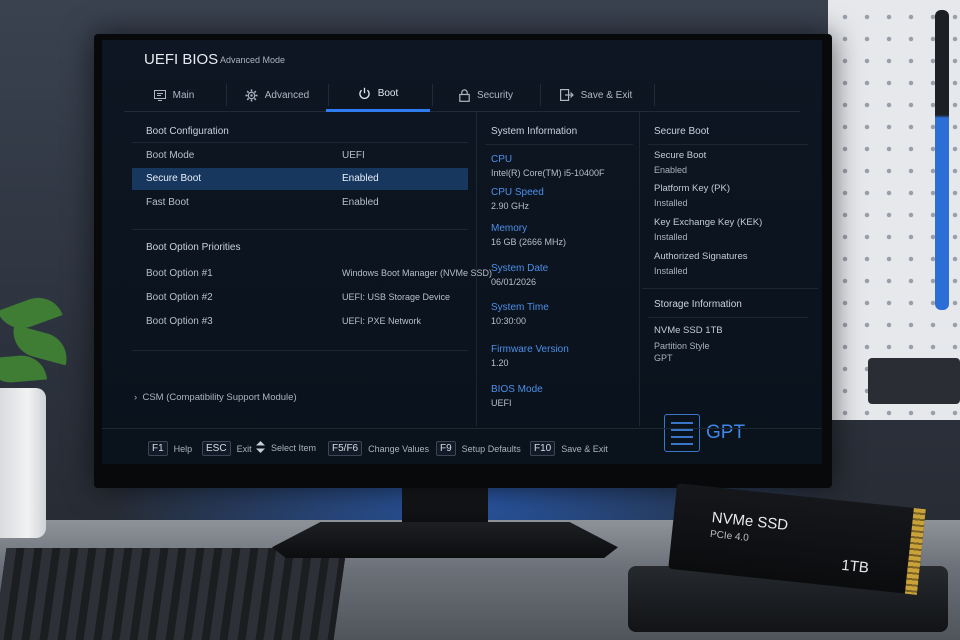 Image resolution: width=960 pixels, height=640 pixels. What do you see at coordinates (174, 178) in the screenshot?
I see `secure-boot-label: Secure Boot` at bounding box center [174, 178].